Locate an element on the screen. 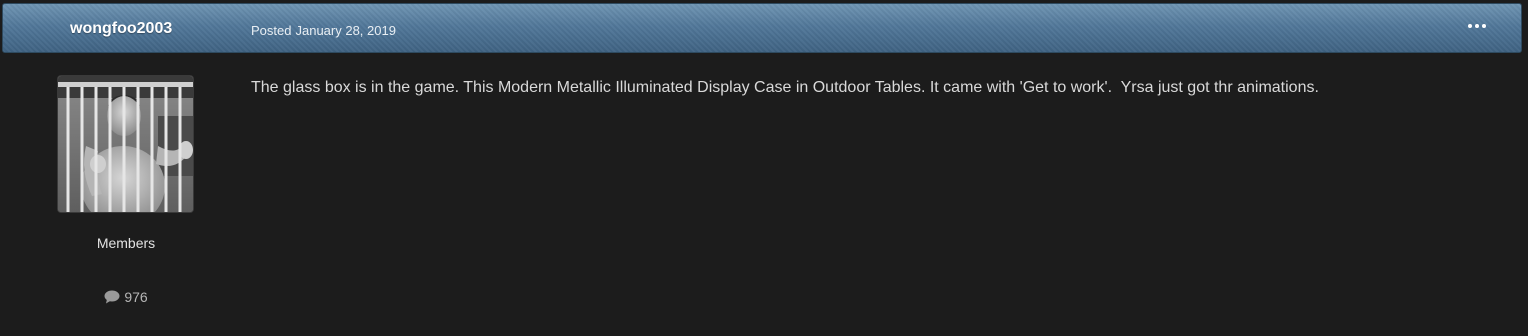  author-name-link: wongfoo2003 is located at coordinates (121, 29).